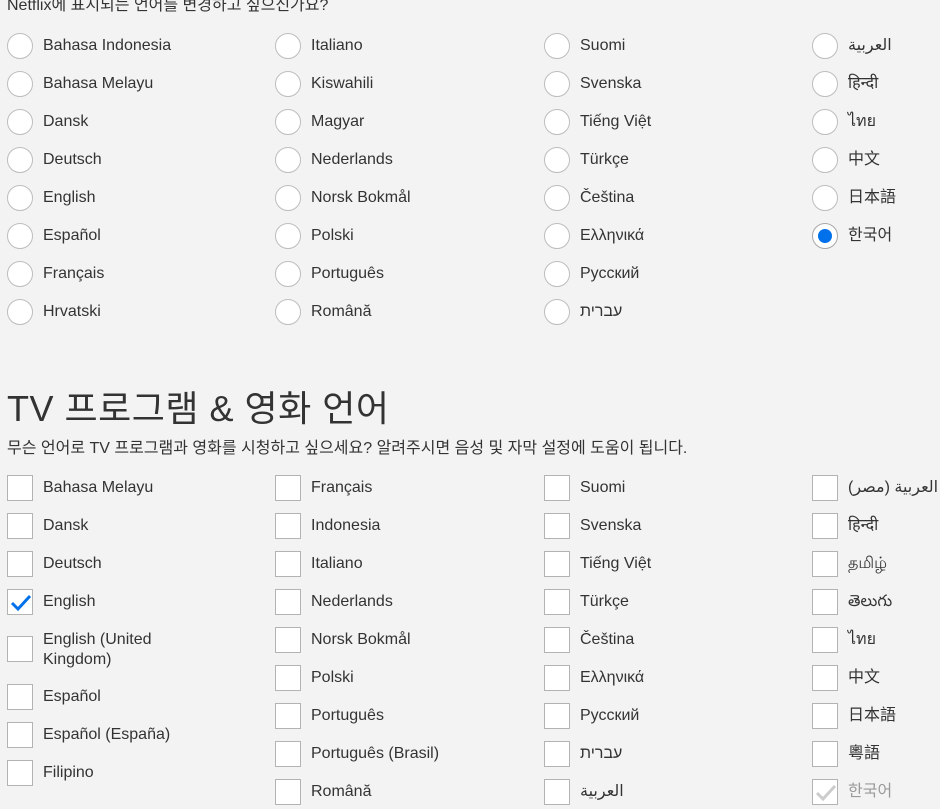 Image resolution: width=940 pixels, height=809 pixels. I want to click on language-label: Suomi, so click(603, 487).